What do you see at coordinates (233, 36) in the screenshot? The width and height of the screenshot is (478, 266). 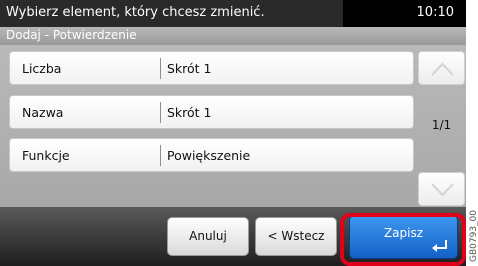 I see `title-bar: Dodaj - Potwierdzenie` at bounding box center [233, 36].